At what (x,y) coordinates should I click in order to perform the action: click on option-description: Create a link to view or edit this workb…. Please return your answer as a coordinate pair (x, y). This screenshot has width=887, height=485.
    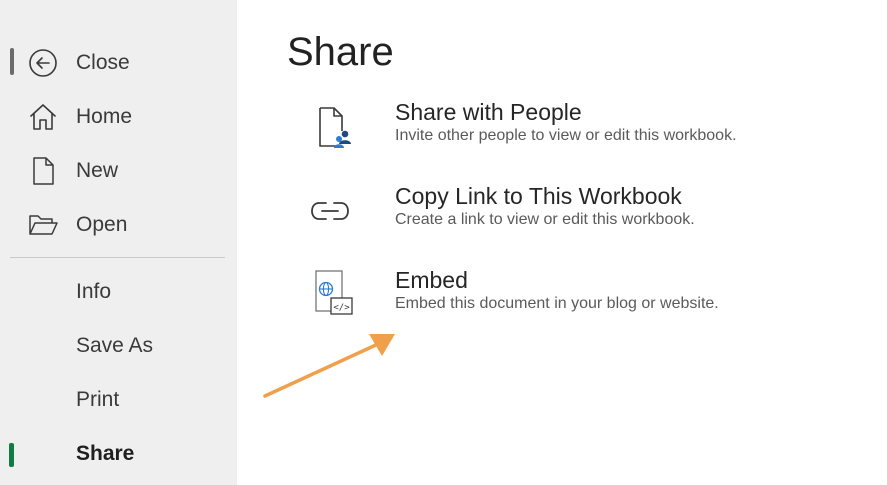
    Looking at the image, I should click on (545, 219).